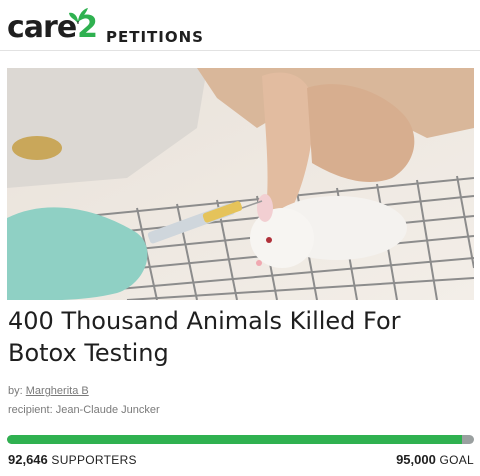  Describe the element at coordinates (107, 410) in the screenshot. I see `recipient-name: Jean-Claude Juncker` at that location.